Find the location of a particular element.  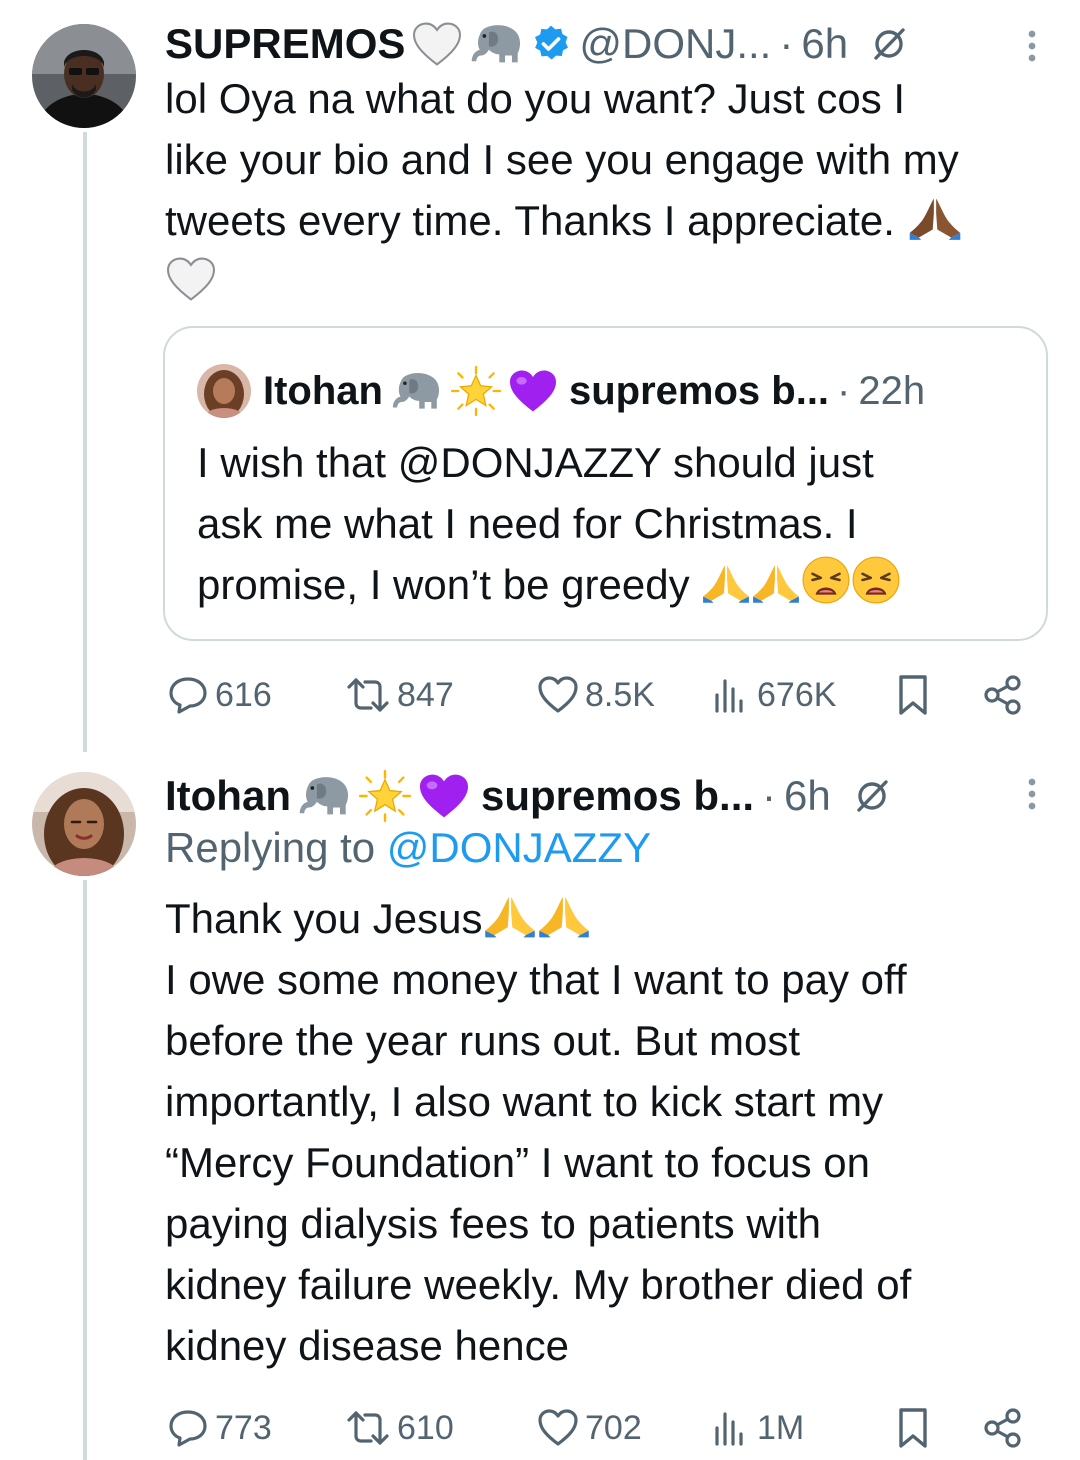

reply-button: 773 is located at coordinates (219, 1428).